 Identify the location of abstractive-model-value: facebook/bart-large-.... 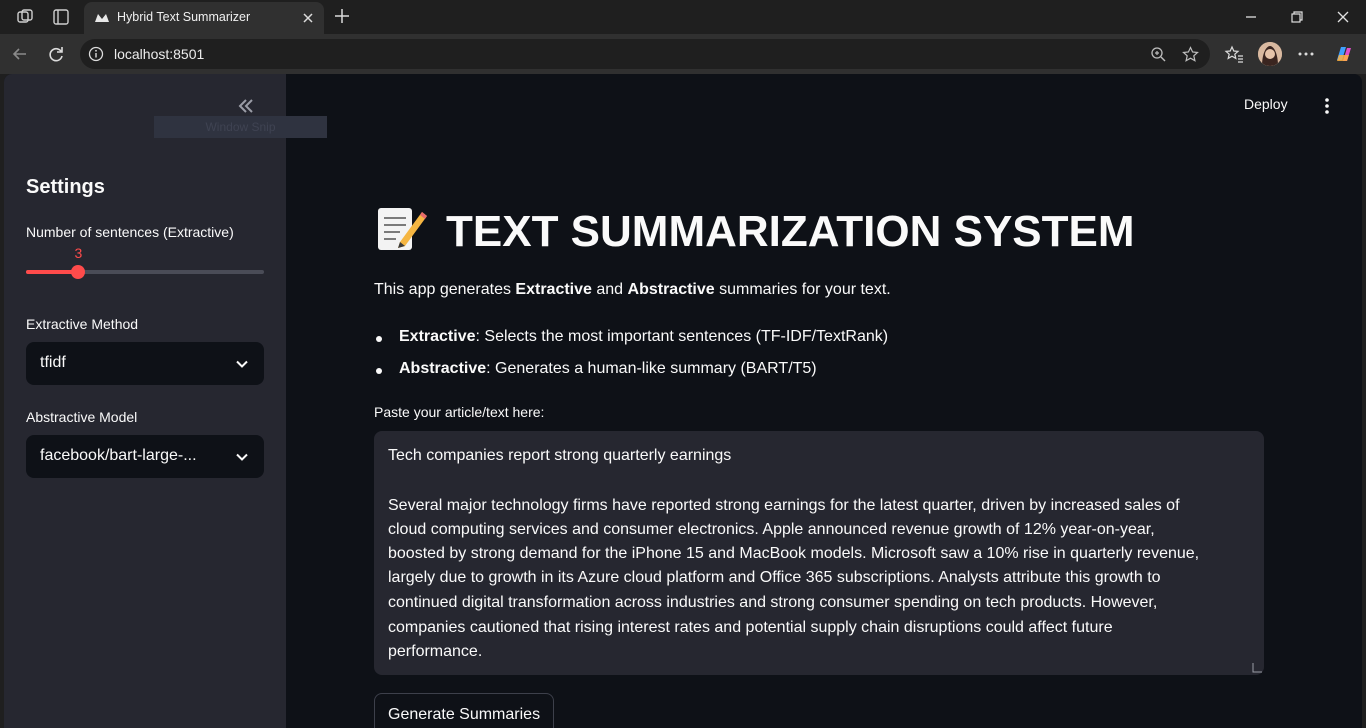
(118, 455).